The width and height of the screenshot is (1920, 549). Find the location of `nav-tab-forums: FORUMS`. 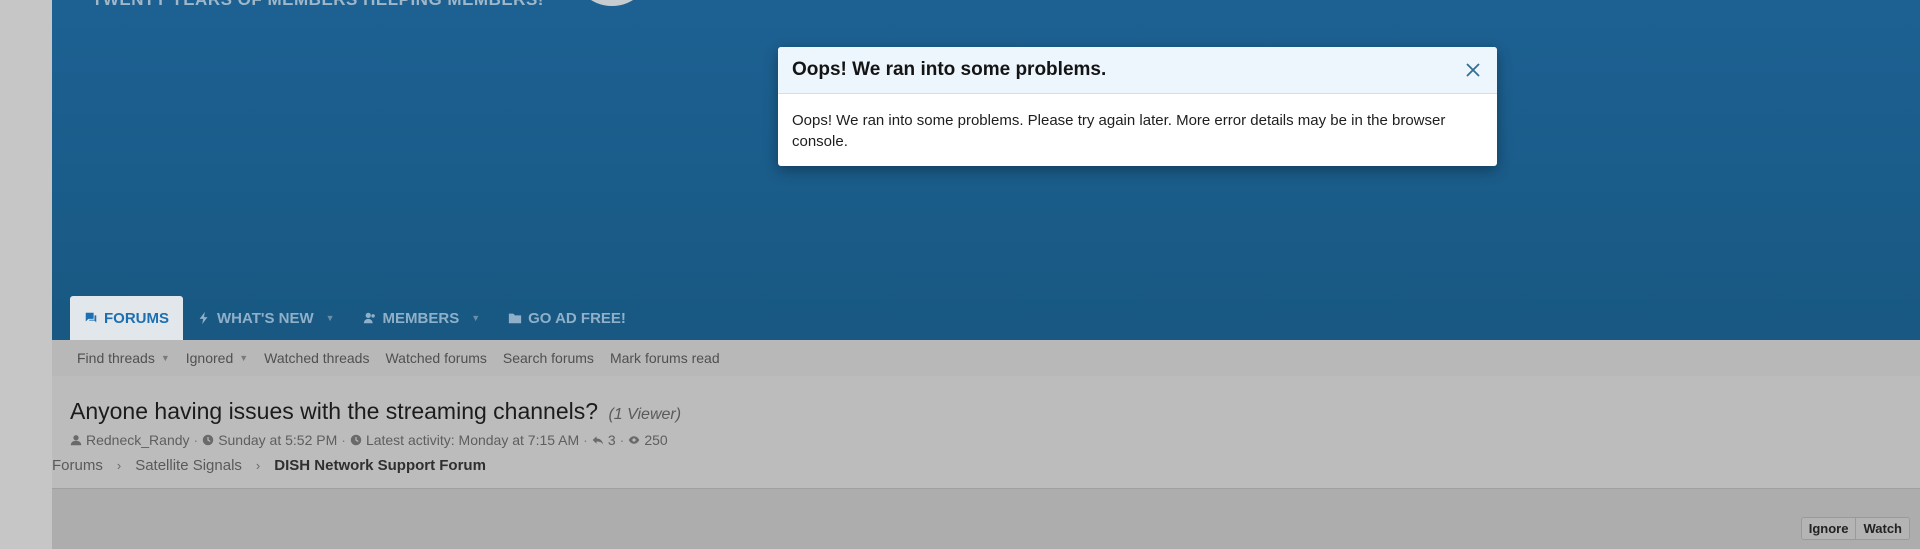

nav-tab-forums: FORUMS is located at coordinates (126, 318).